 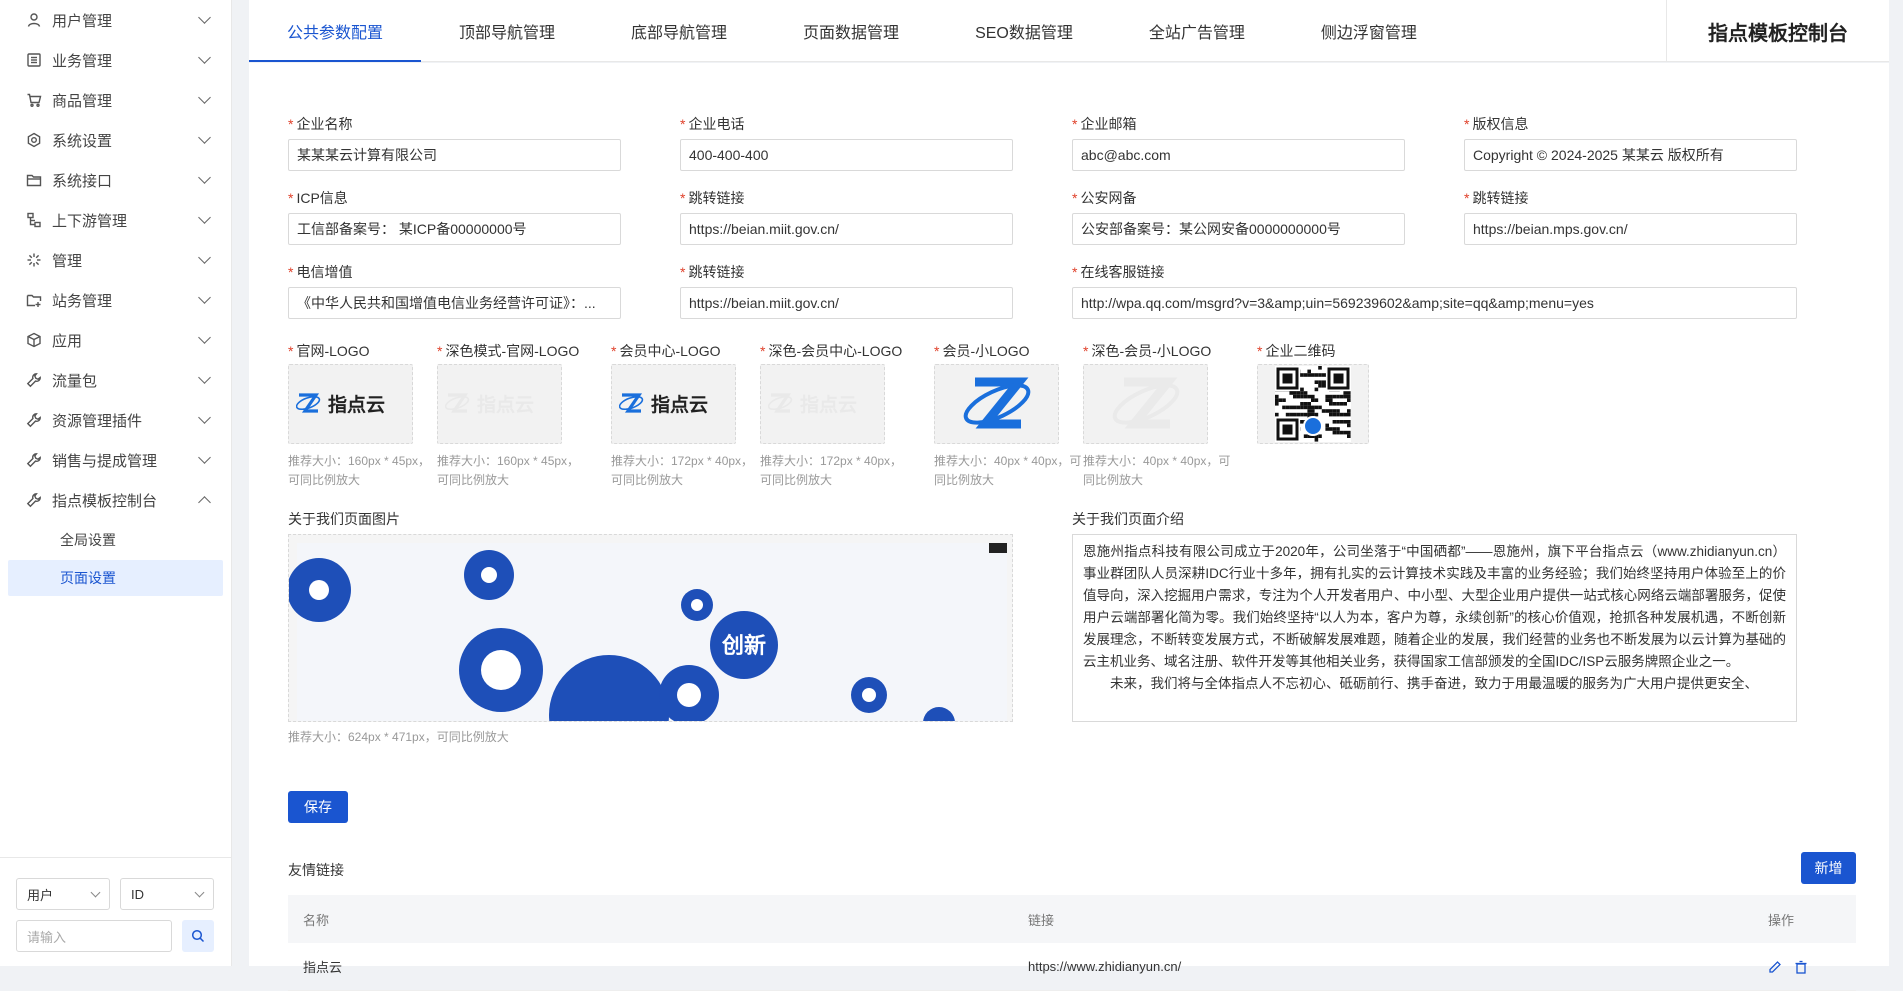 I want to click on about-image-caption: 创新, so click(x=743, y=646).